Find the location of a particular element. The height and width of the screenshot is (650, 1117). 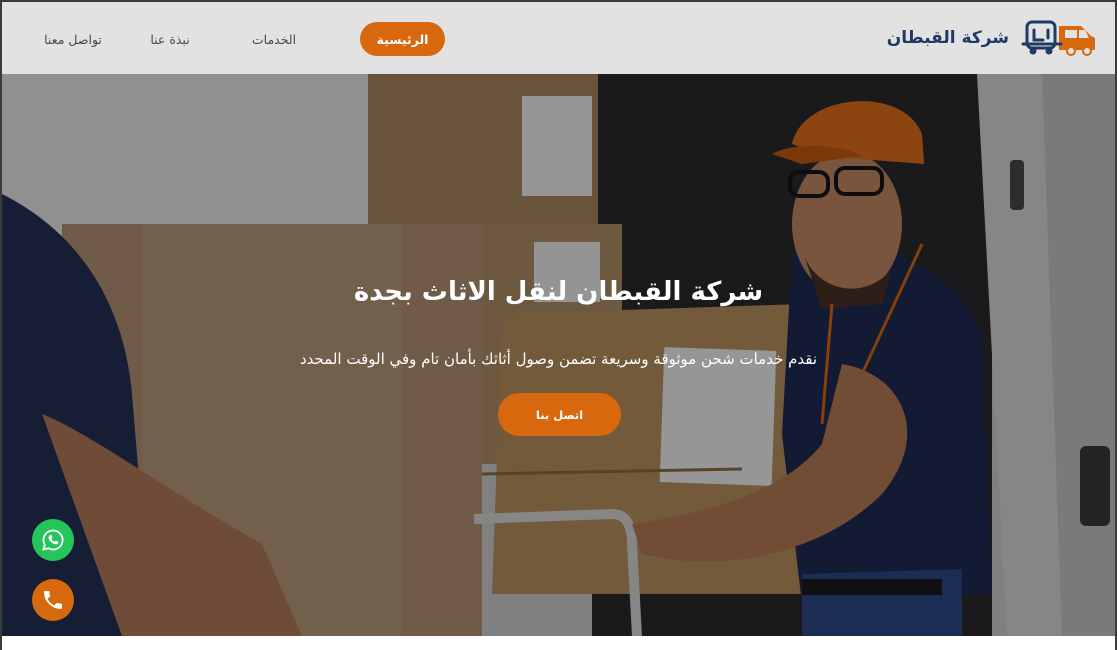

whatsapp-button is located at coordinates (53, 540).